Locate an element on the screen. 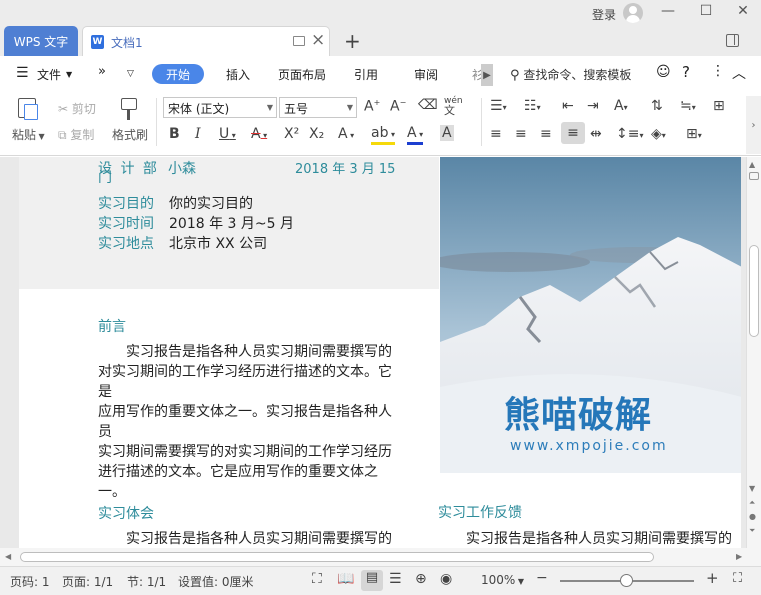 The image size is (761, 595). maximize-icon: ☐ is located at coordinates (706, 11).